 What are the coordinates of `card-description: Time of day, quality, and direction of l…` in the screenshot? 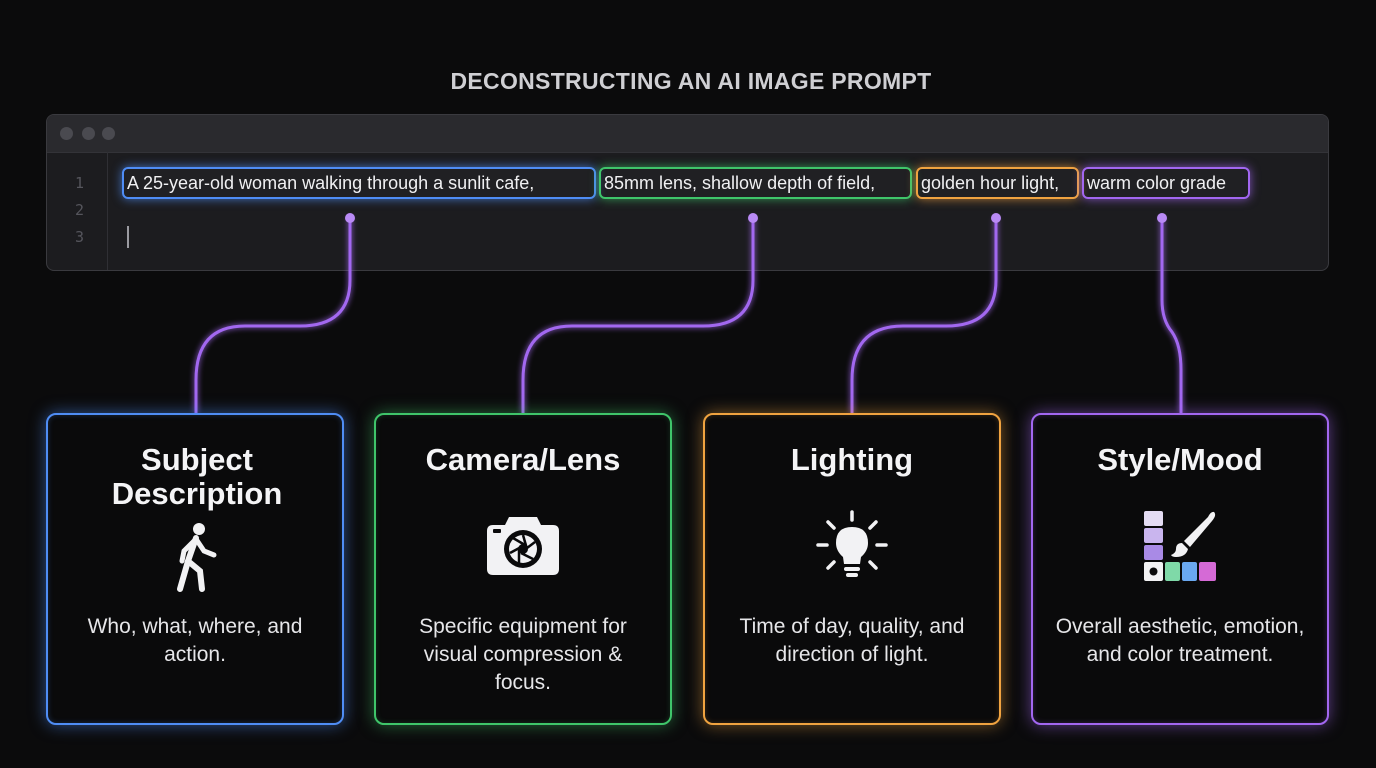 It's located at (852, 640).